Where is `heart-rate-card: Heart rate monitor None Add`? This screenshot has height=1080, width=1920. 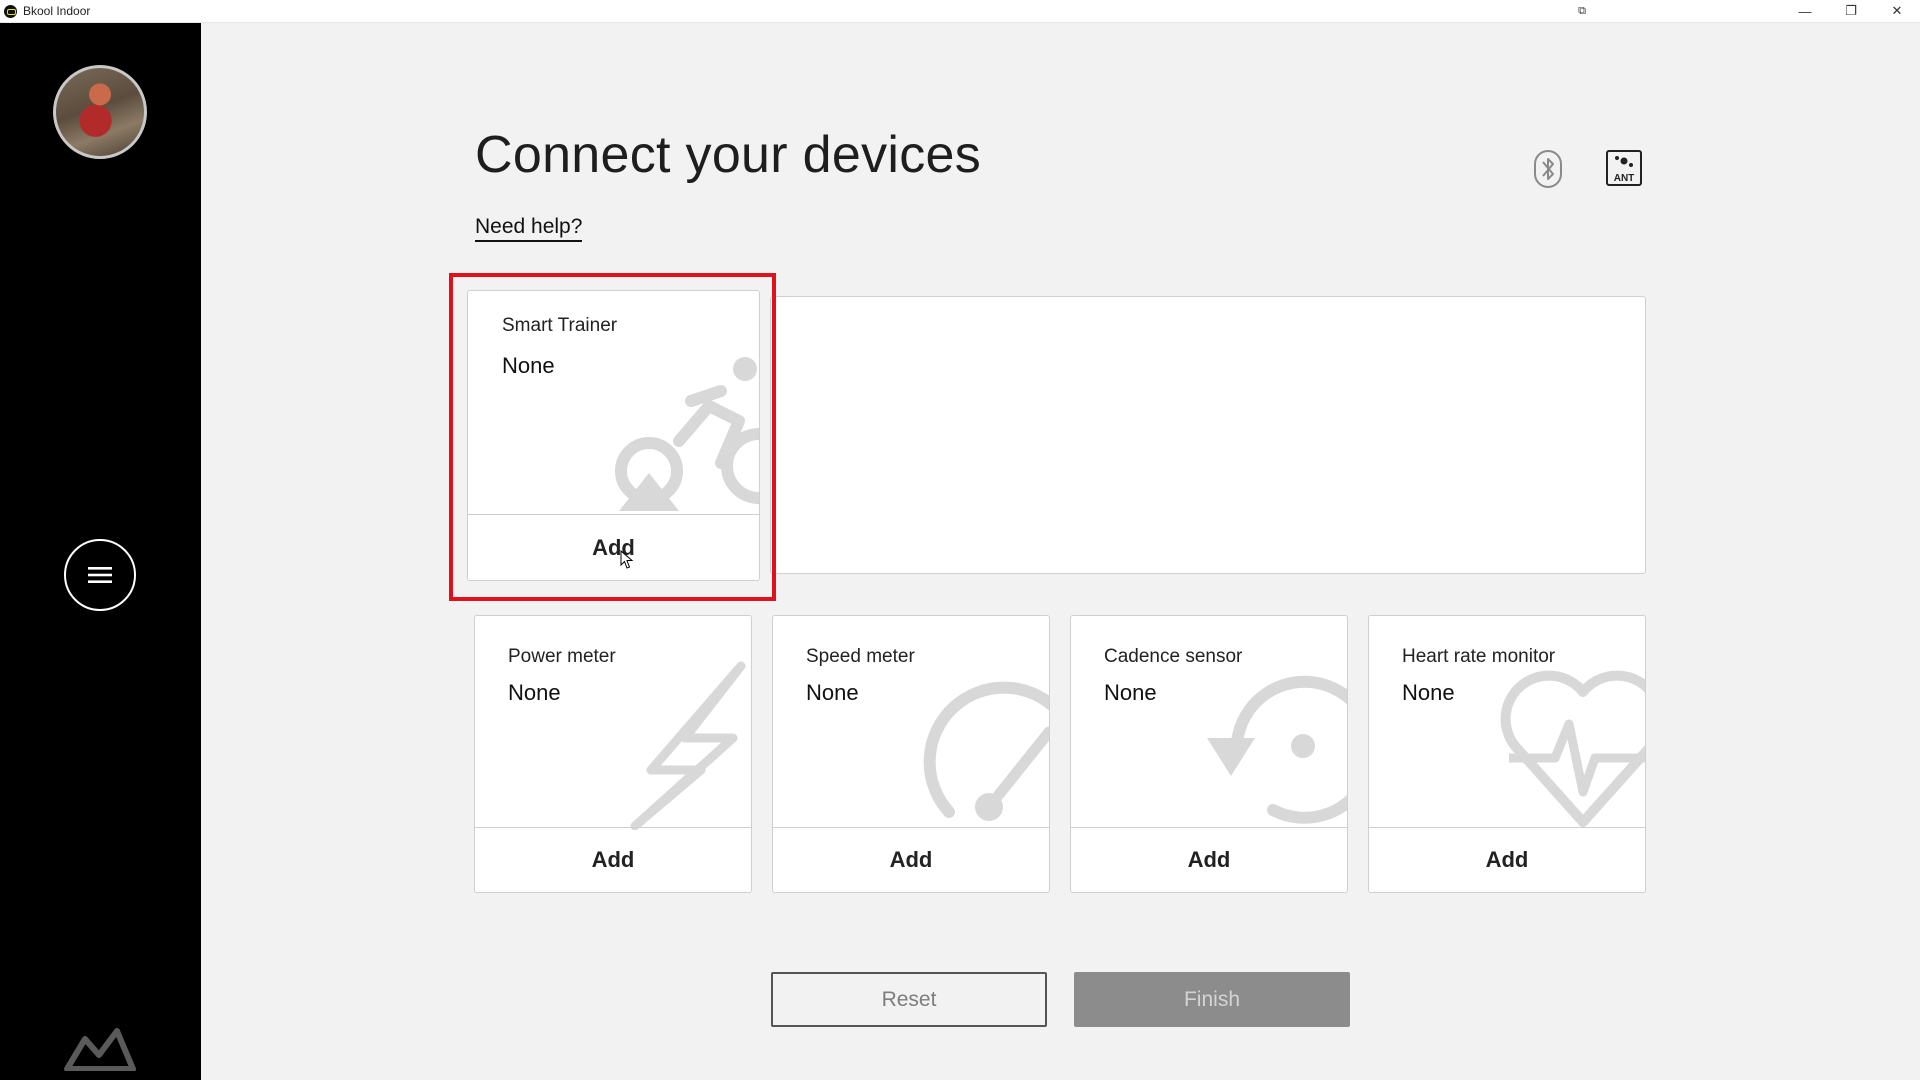 heart-rate-card: Heart rate monitor None Add is located at coordinates (1507, 754).